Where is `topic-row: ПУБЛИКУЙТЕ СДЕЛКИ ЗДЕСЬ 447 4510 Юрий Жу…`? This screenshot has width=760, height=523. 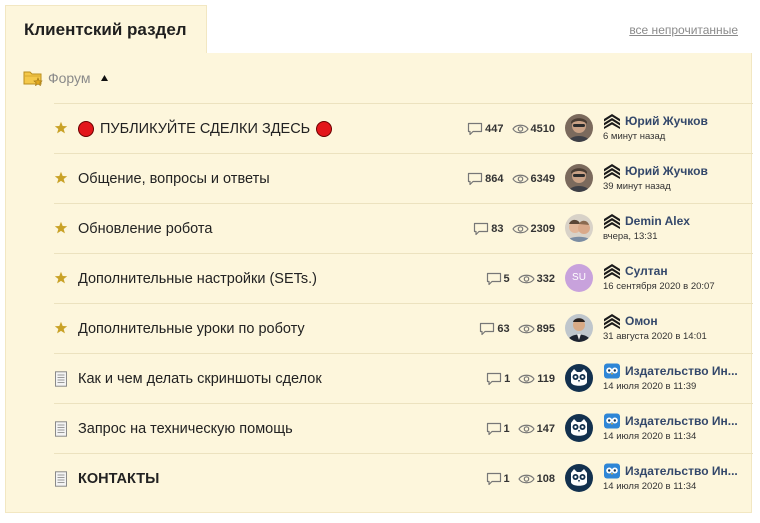 topic-row: ПУБЛИКУЙТЕ СДЕЛКИ ЗДЕСЬ 447 4510 Юрий Жу… is located at coordinates (403, 128).